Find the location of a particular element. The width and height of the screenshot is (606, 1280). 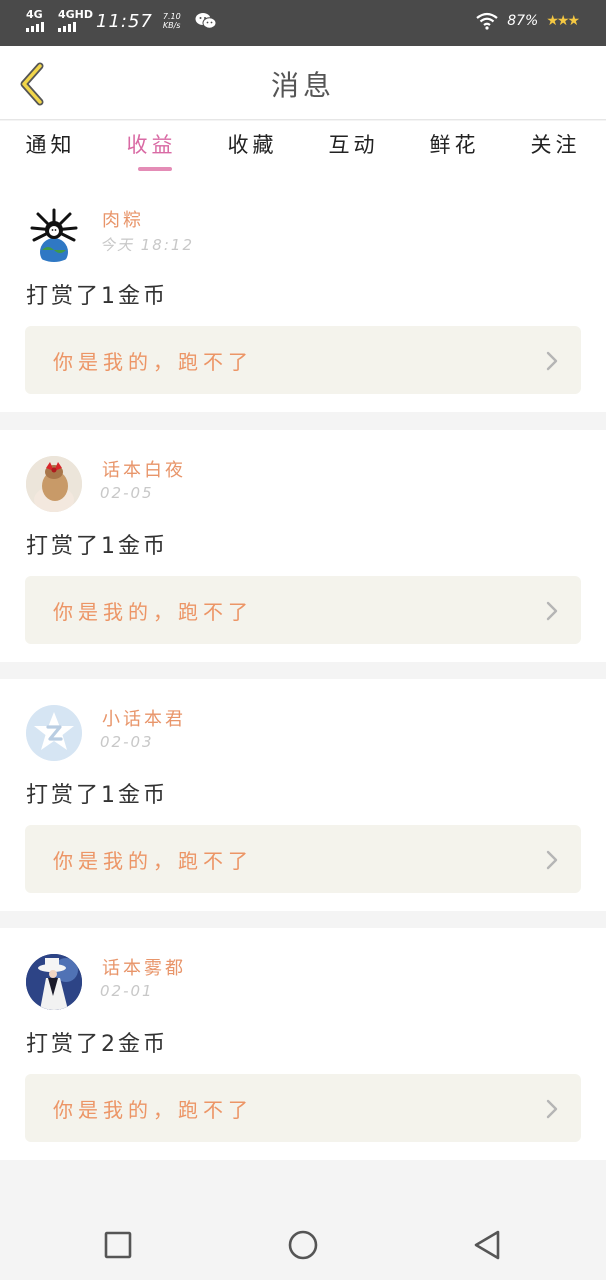

user-name: 小话本君 is located at coordinates (144, 718).